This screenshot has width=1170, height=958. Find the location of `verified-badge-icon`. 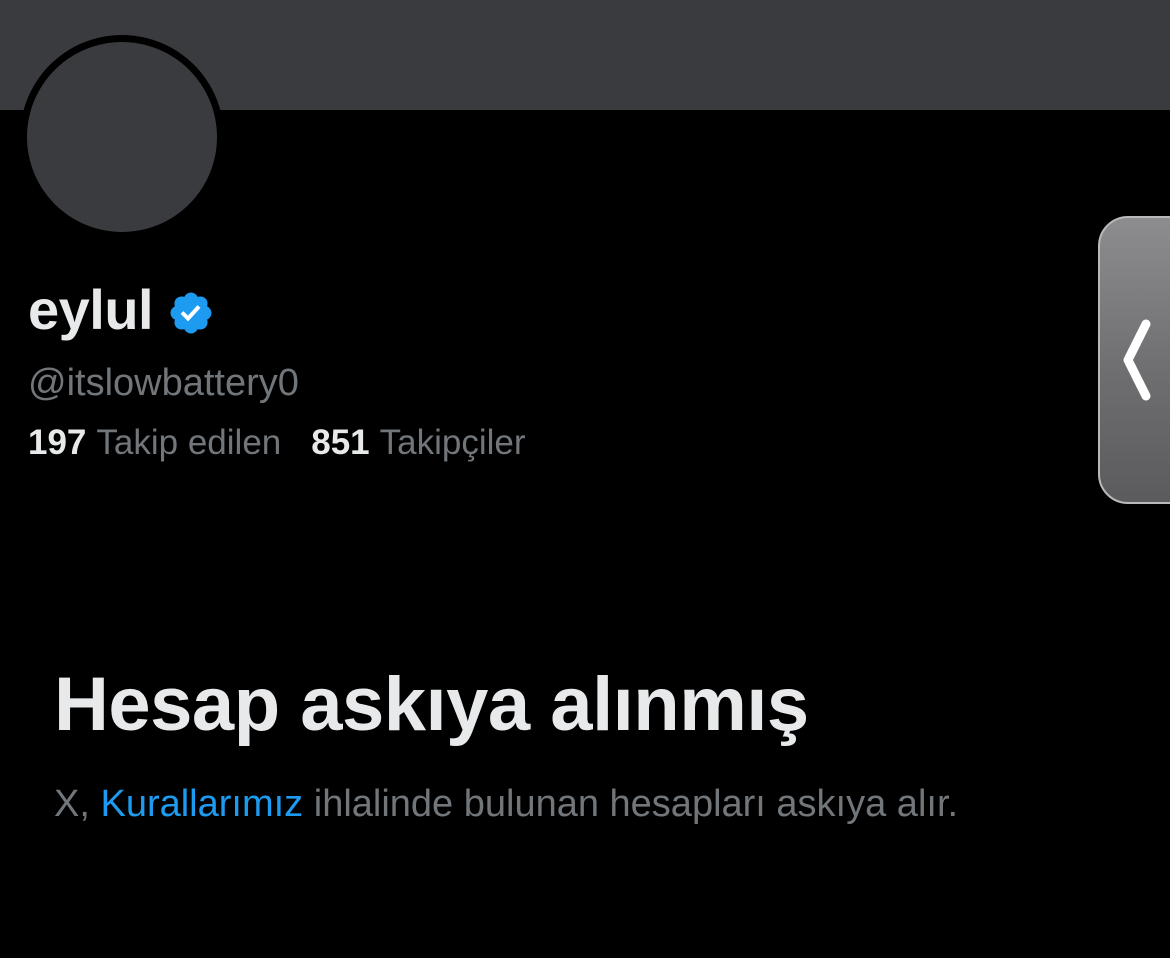

verified-badge-icon is located at coordinates (191, 313).